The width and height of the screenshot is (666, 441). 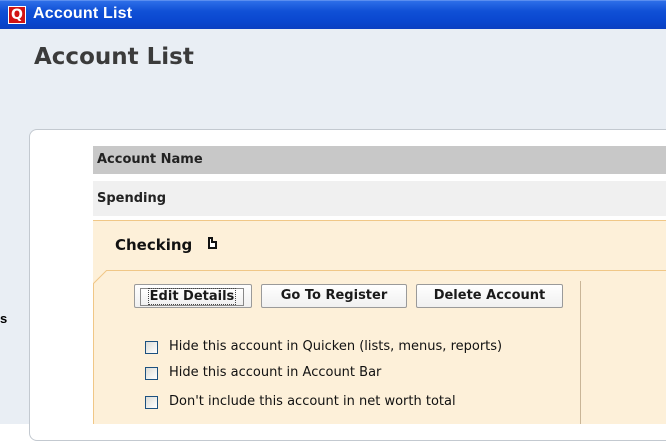 I want to click on group-label: Spending, so click(x=132, y=198).